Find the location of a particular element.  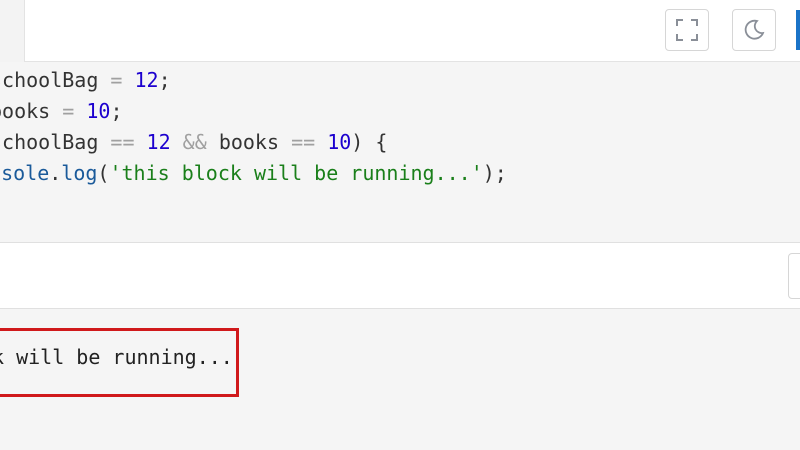

theme-toggle-button is located at coordinates (754, 30).